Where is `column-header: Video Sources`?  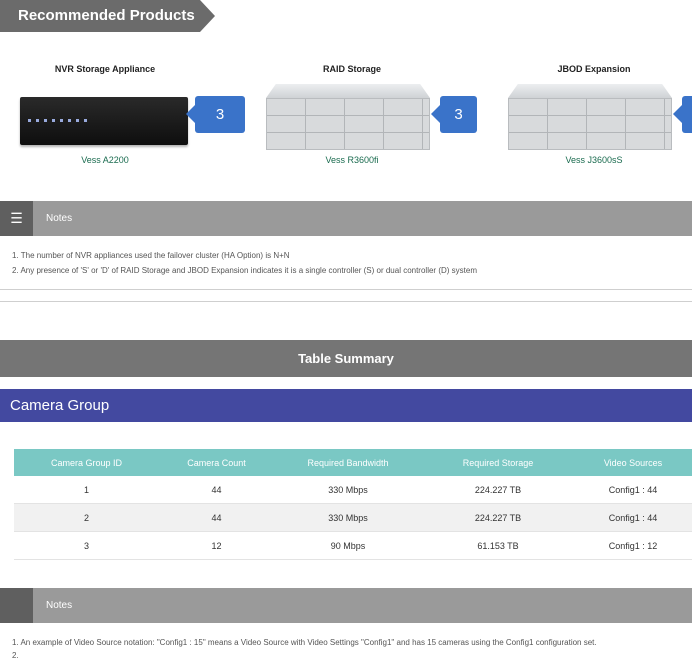 column-header: Video Sources is located at coordinates (633, 462).